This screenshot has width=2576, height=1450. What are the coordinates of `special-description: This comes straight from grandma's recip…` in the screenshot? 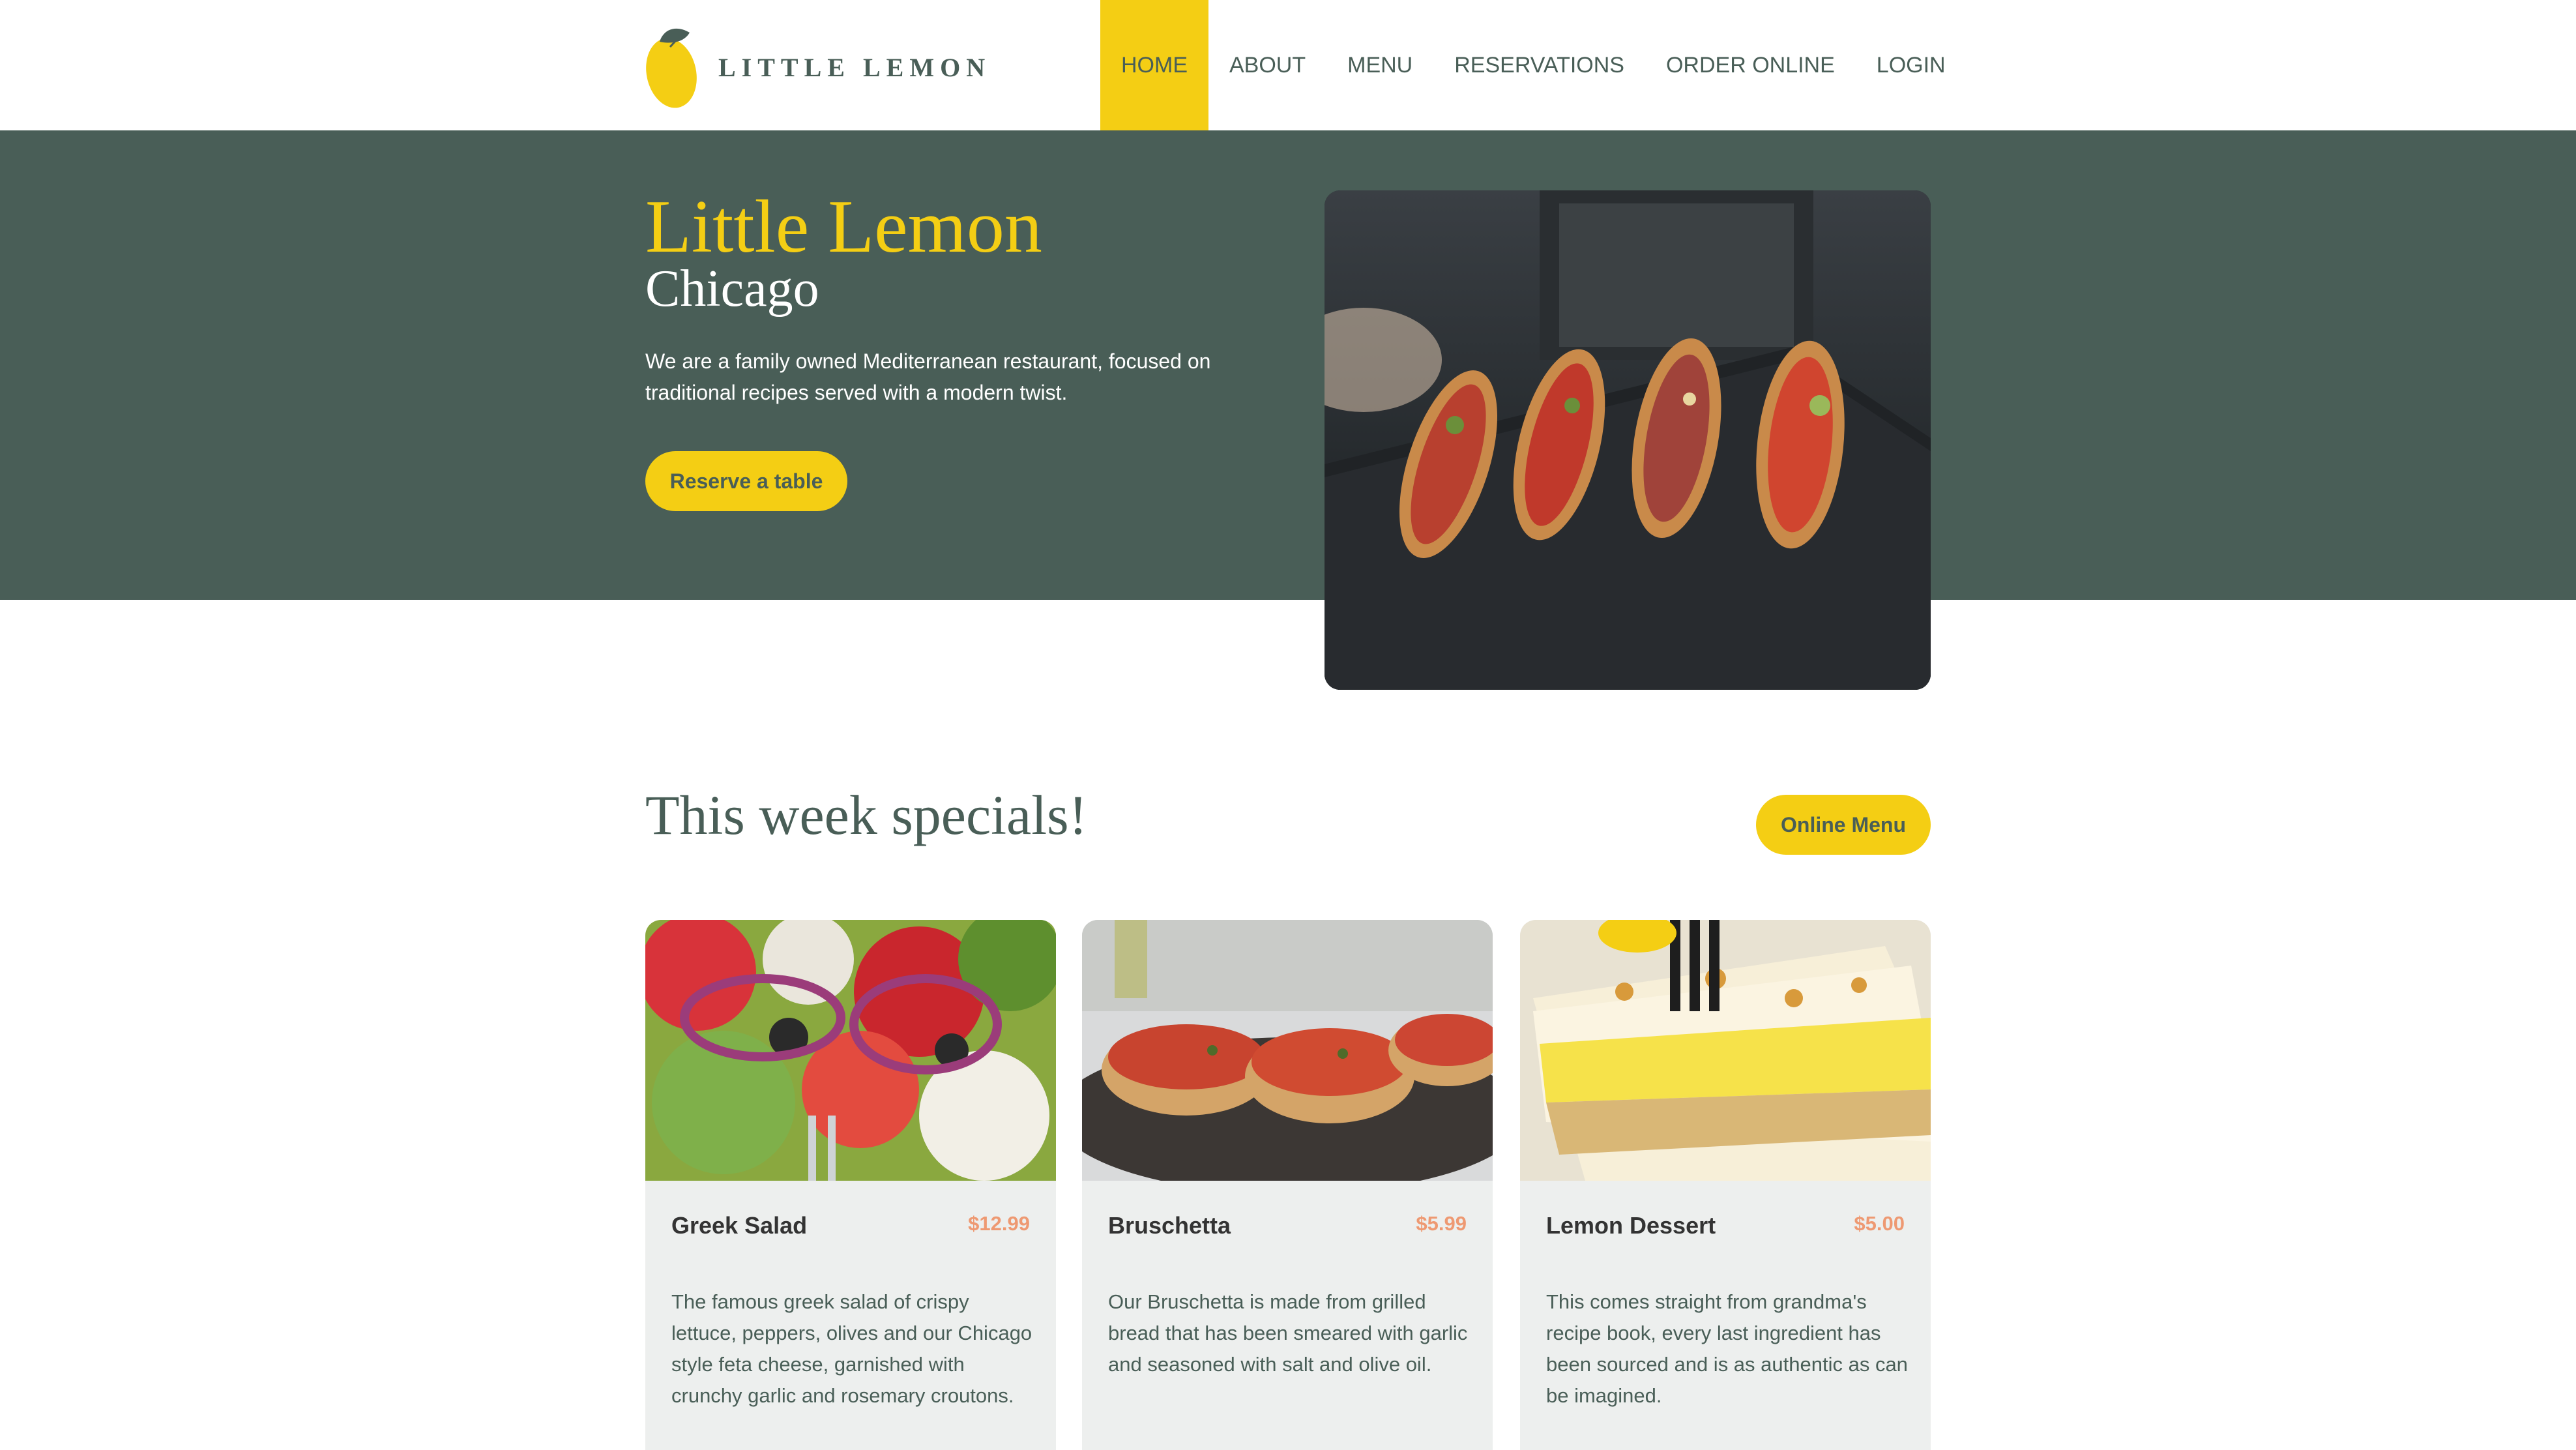 It's located at (1727, 1349).